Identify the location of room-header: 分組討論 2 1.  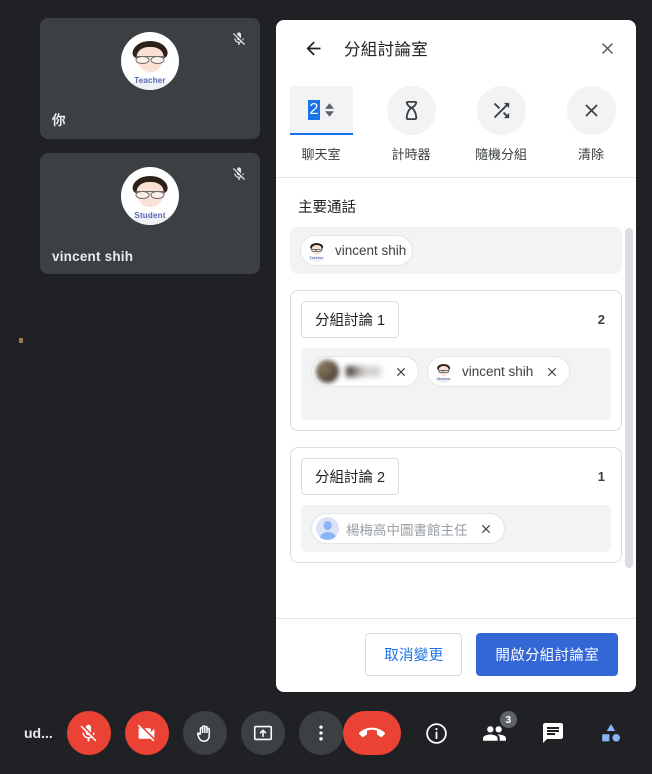
(456, 476).